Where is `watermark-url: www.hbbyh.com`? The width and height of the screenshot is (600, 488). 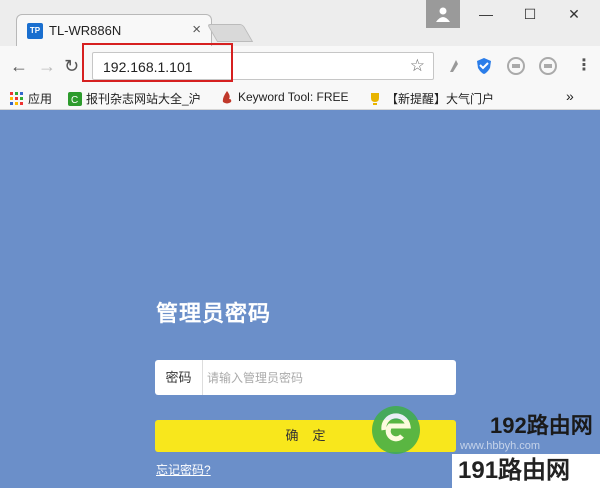 watermark-url: www.hbbyh.com is located at coordinates (500, 446).